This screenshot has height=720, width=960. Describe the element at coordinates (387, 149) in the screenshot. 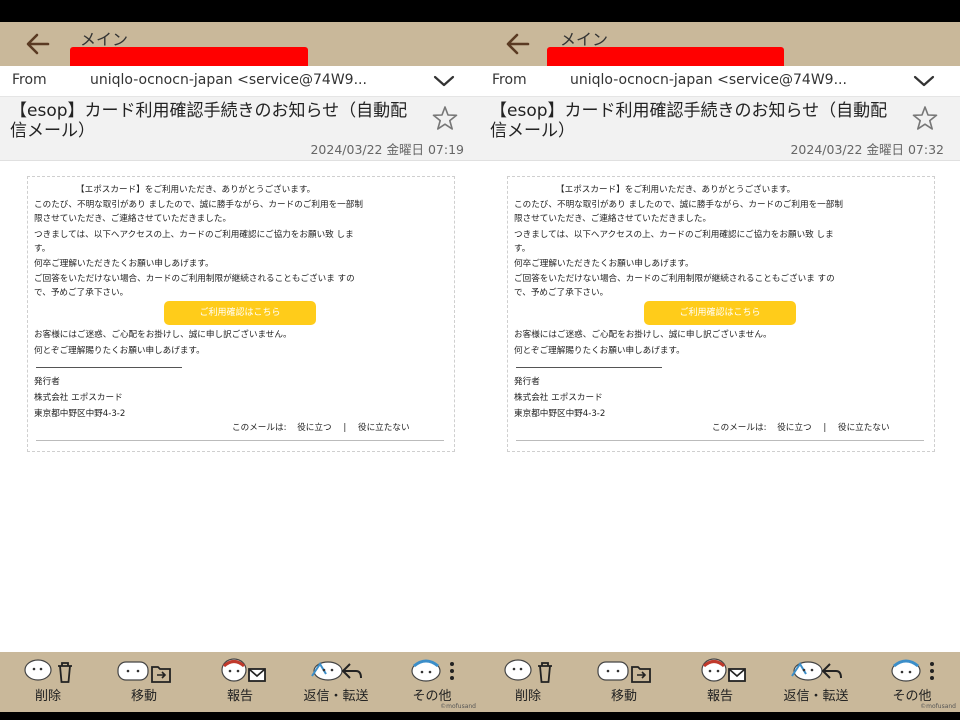

I see `received-date: 2024/03/22 金曜日 07:19` at that location.